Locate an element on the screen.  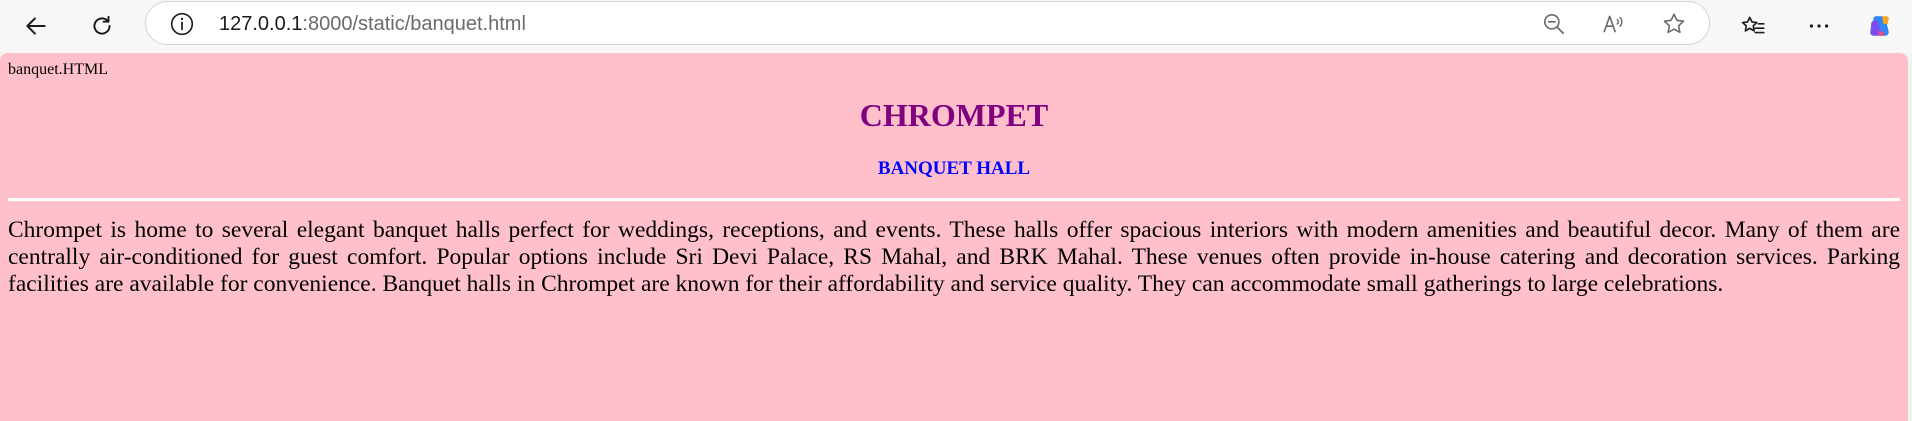
back-button is located at coordinates (36, 26).